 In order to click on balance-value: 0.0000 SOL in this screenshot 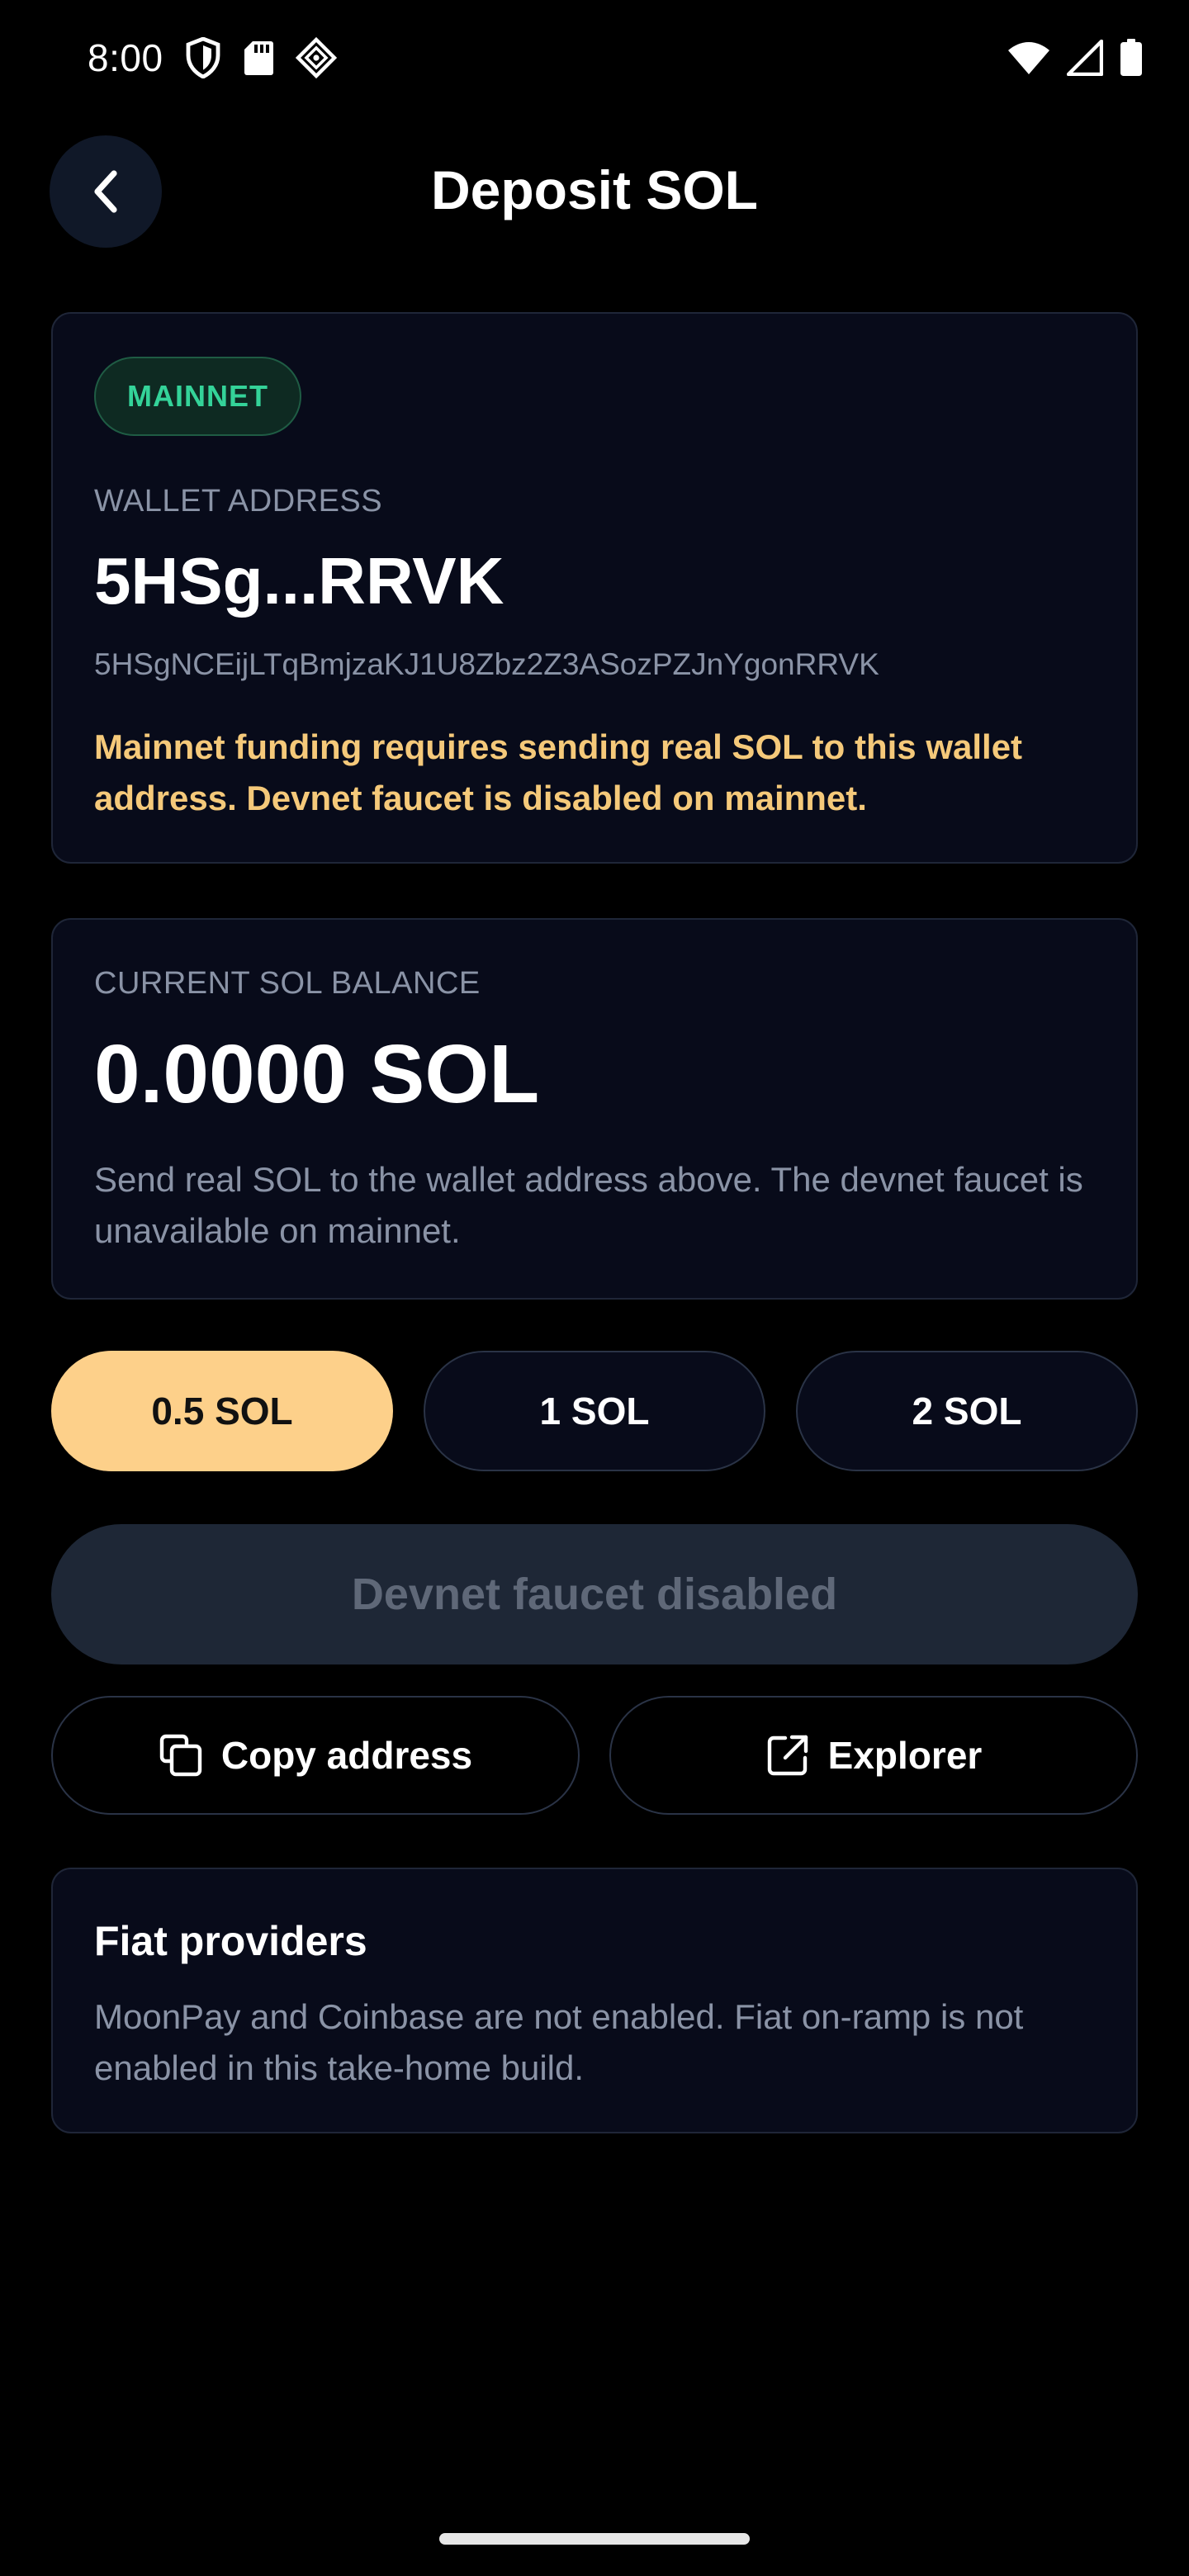, I will do `click(317, 1074)`.